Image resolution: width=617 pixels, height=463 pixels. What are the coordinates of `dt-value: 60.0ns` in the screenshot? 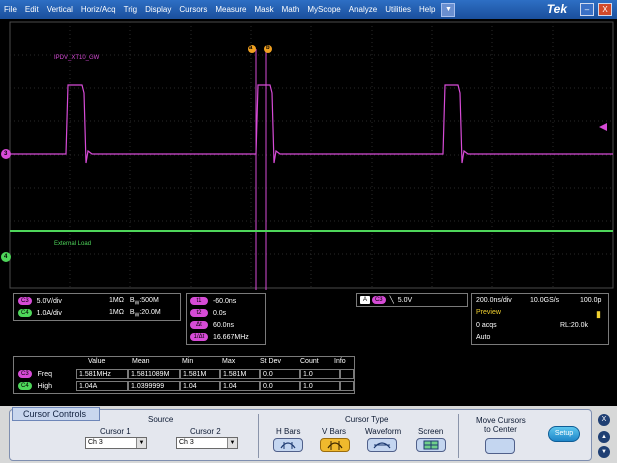 It's located at (223, 325).